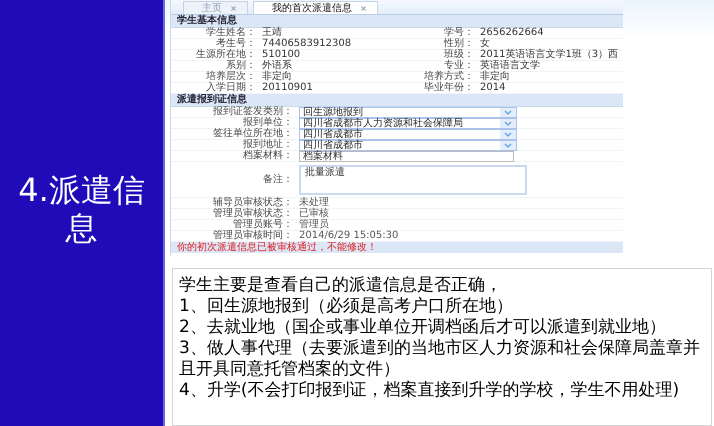  What do you see at coordinates (439, 66) in the screenshot?
I see `field-label: 专业：` at bounding box center [439, 66].